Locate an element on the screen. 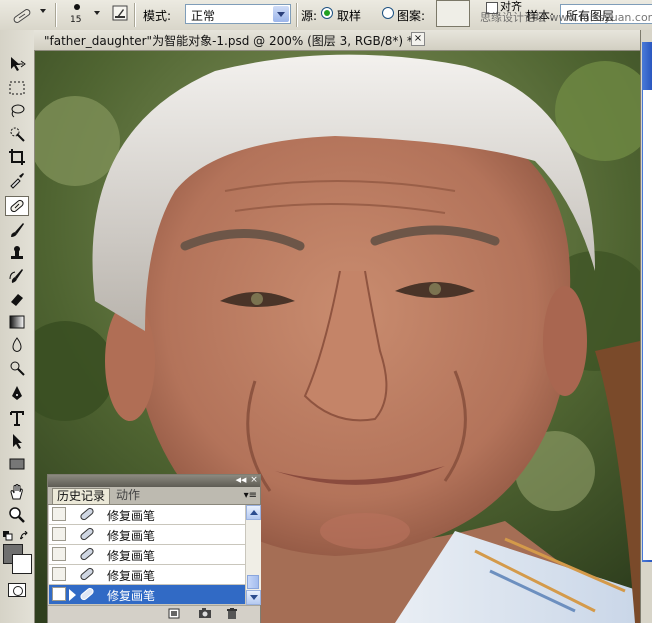  blur-icon is located at coordinates (17, 344).